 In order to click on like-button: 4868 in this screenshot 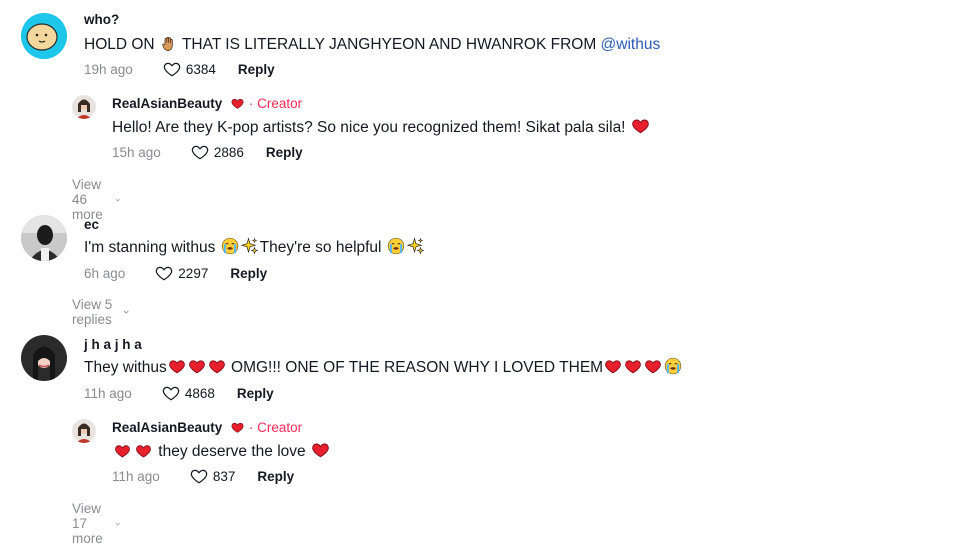, I will do `click(188, 393)`.